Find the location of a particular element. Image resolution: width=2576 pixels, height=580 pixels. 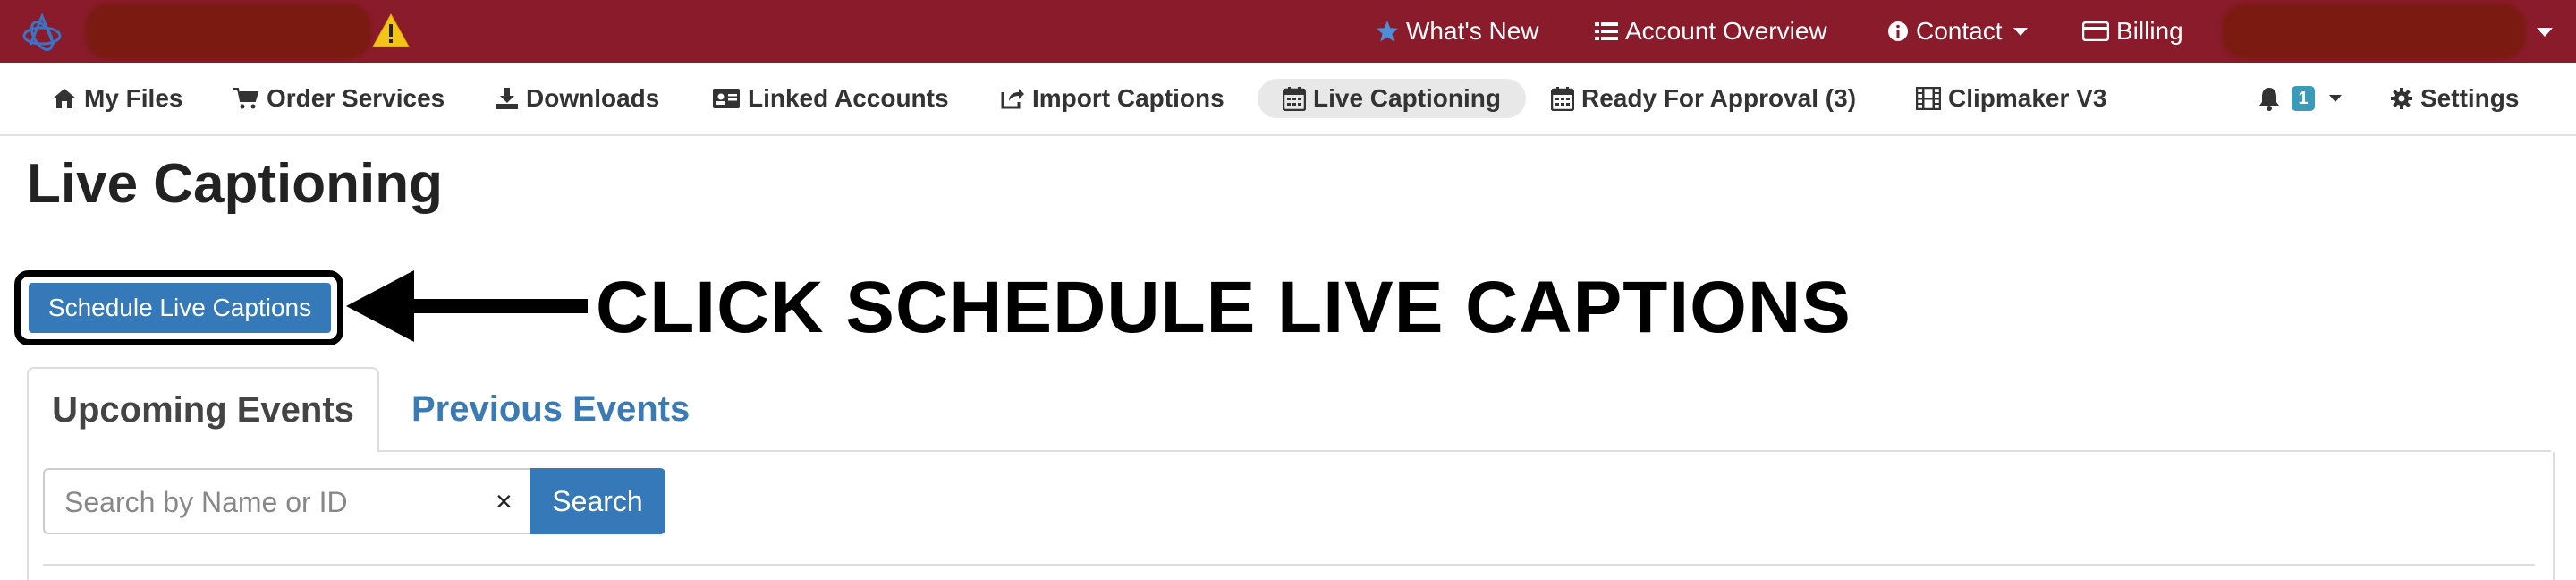

whats-new-link: What's New is located at coordinates (1457, 31).